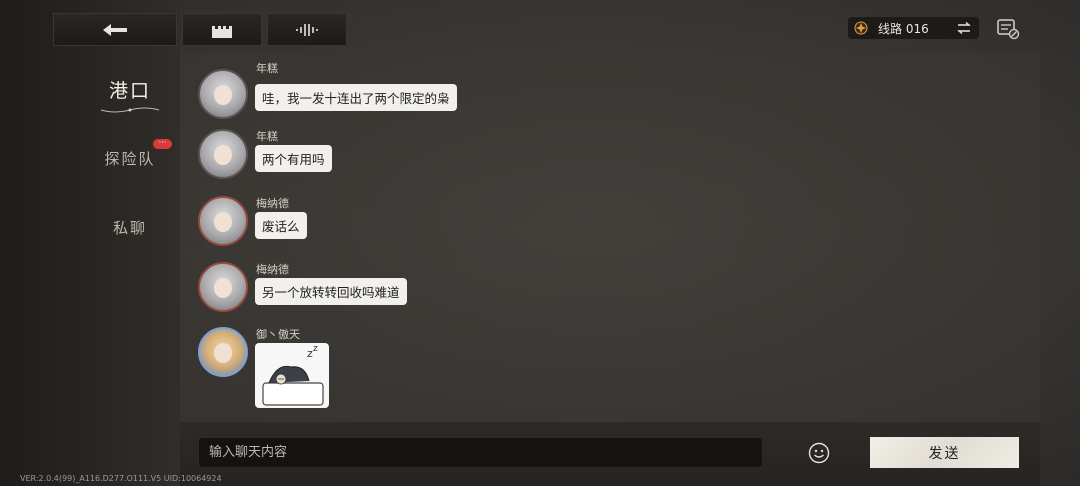 The image size is (1080, 486). I want to click on message-bubble: 废话么, so click(281, 225).